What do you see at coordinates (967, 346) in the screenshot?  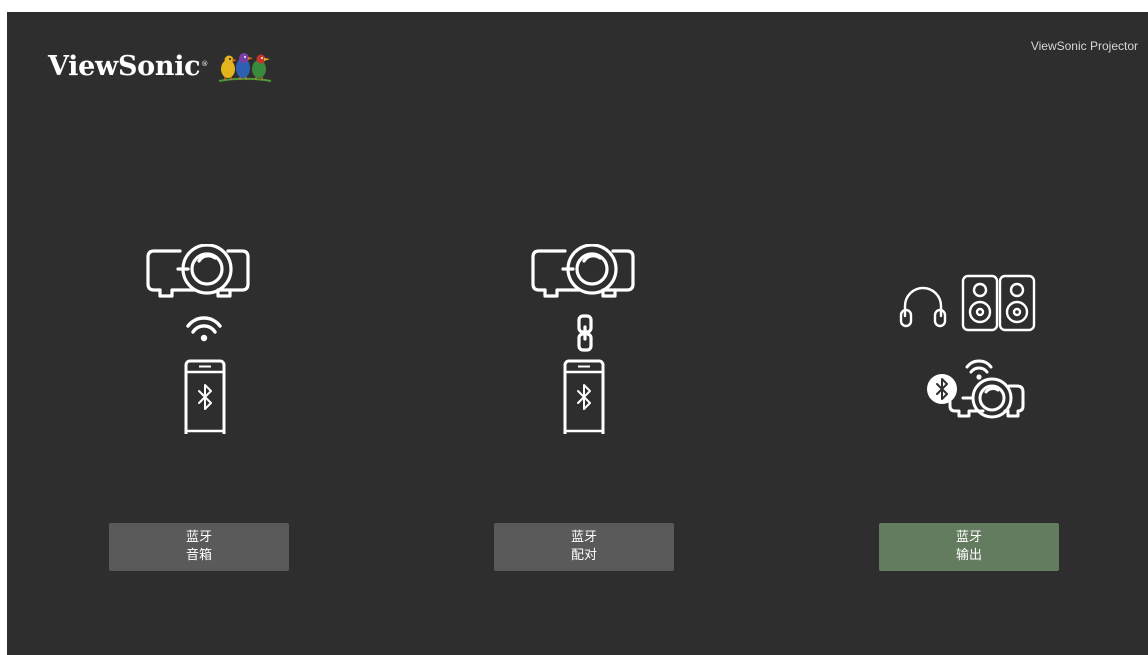 I see `bluetooth-output-illustration` at bounding box center [967, 346].